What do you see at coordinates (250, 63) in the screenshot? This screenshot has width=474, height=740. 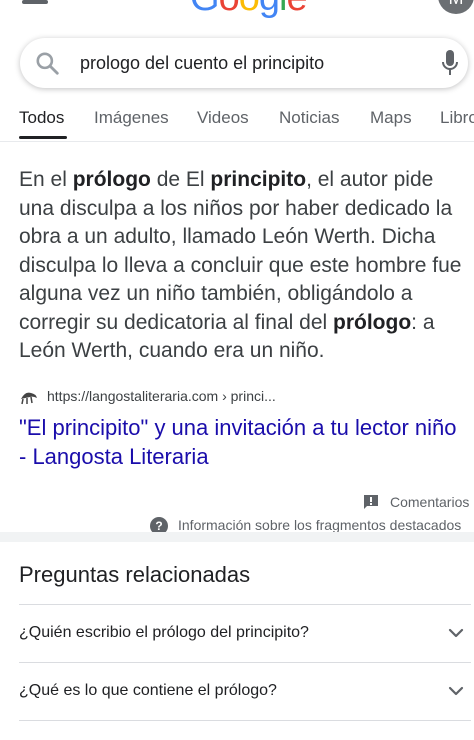 I see `search-input` at bounding box center [250, 63].